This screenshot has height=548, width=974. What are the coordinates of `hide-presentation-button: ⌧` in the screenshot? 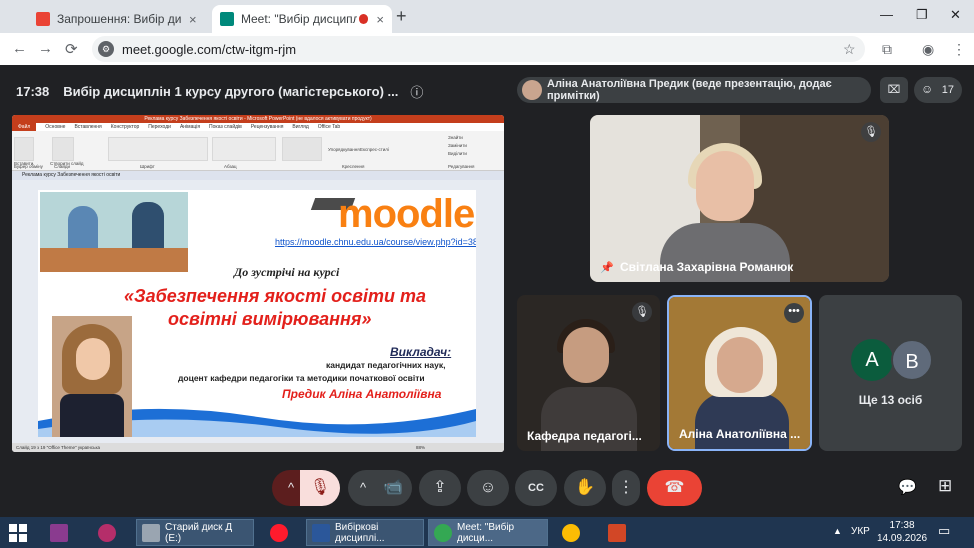 It's located at (894, 90).